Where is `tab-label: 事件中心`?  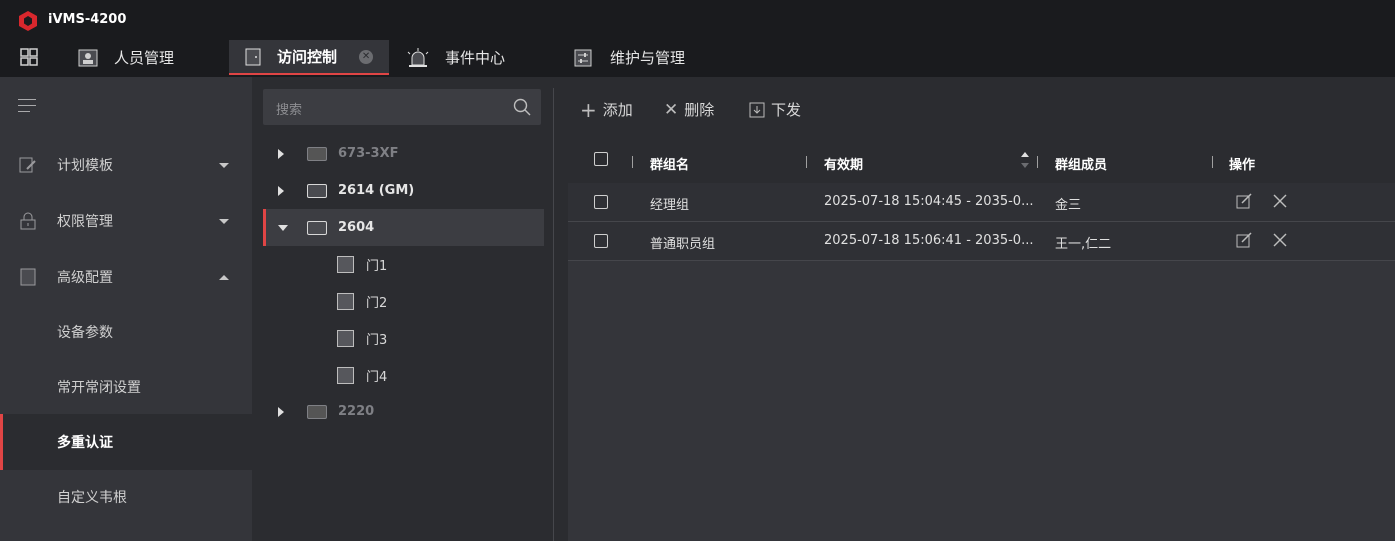 tab-label: 事件中心 is located at coordinates (475, 58).